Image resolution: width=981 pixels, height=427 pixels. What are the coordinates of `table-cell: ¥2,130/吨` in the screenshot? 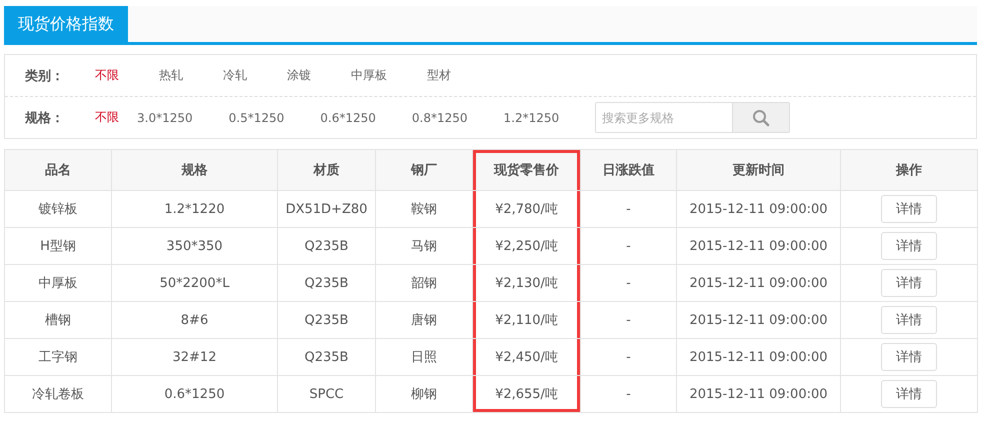 It's located at (526, 283).